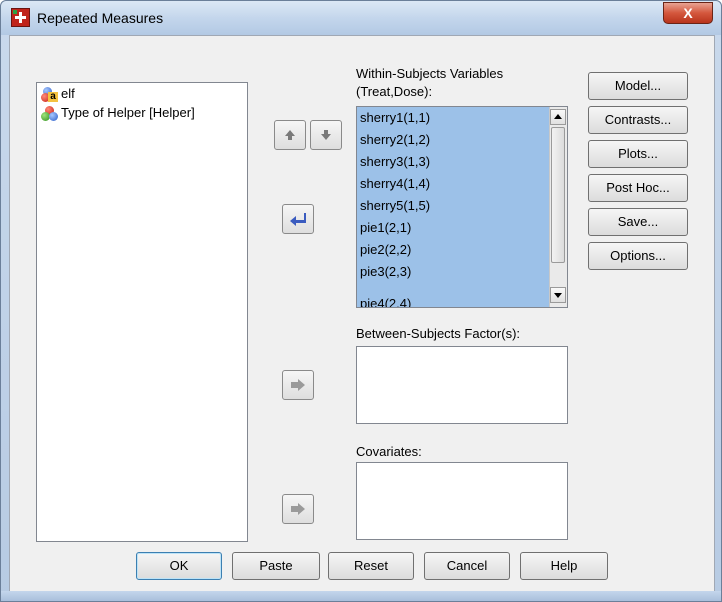  What do you see at coordinates (395, 206) in the screenshot?
I see `list-item: sherry5(1,5)` at bounding box center [395, 206].